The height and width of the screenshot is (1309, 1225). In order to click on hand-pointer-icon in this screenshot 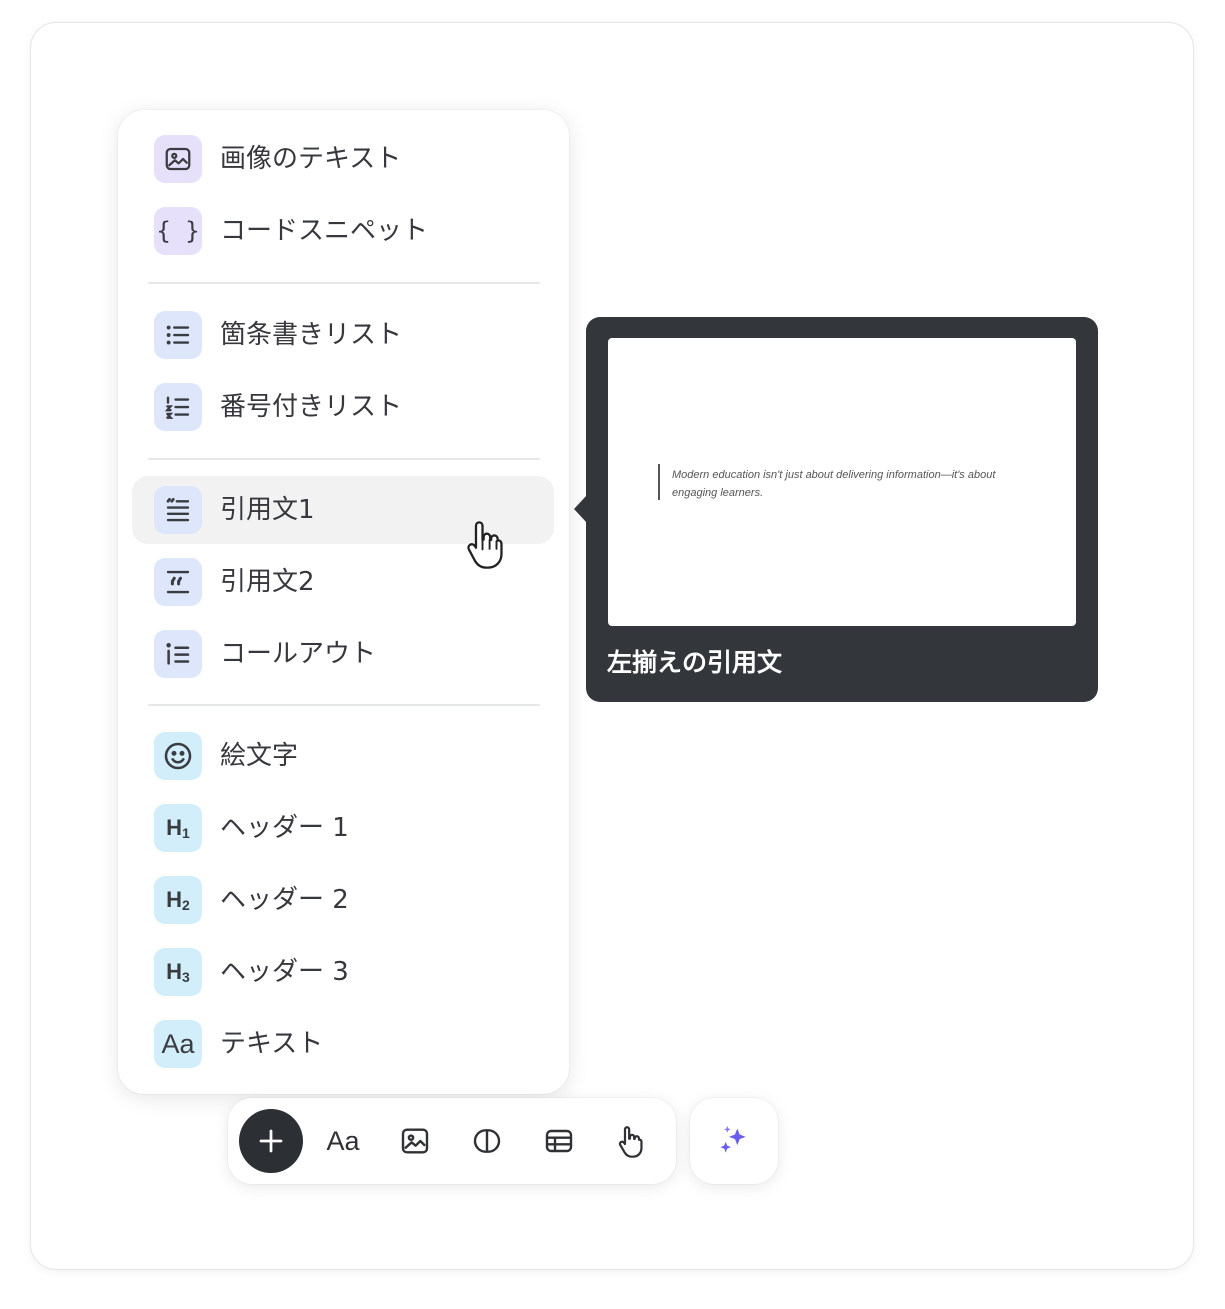, I will do `click(630, 1142)`.